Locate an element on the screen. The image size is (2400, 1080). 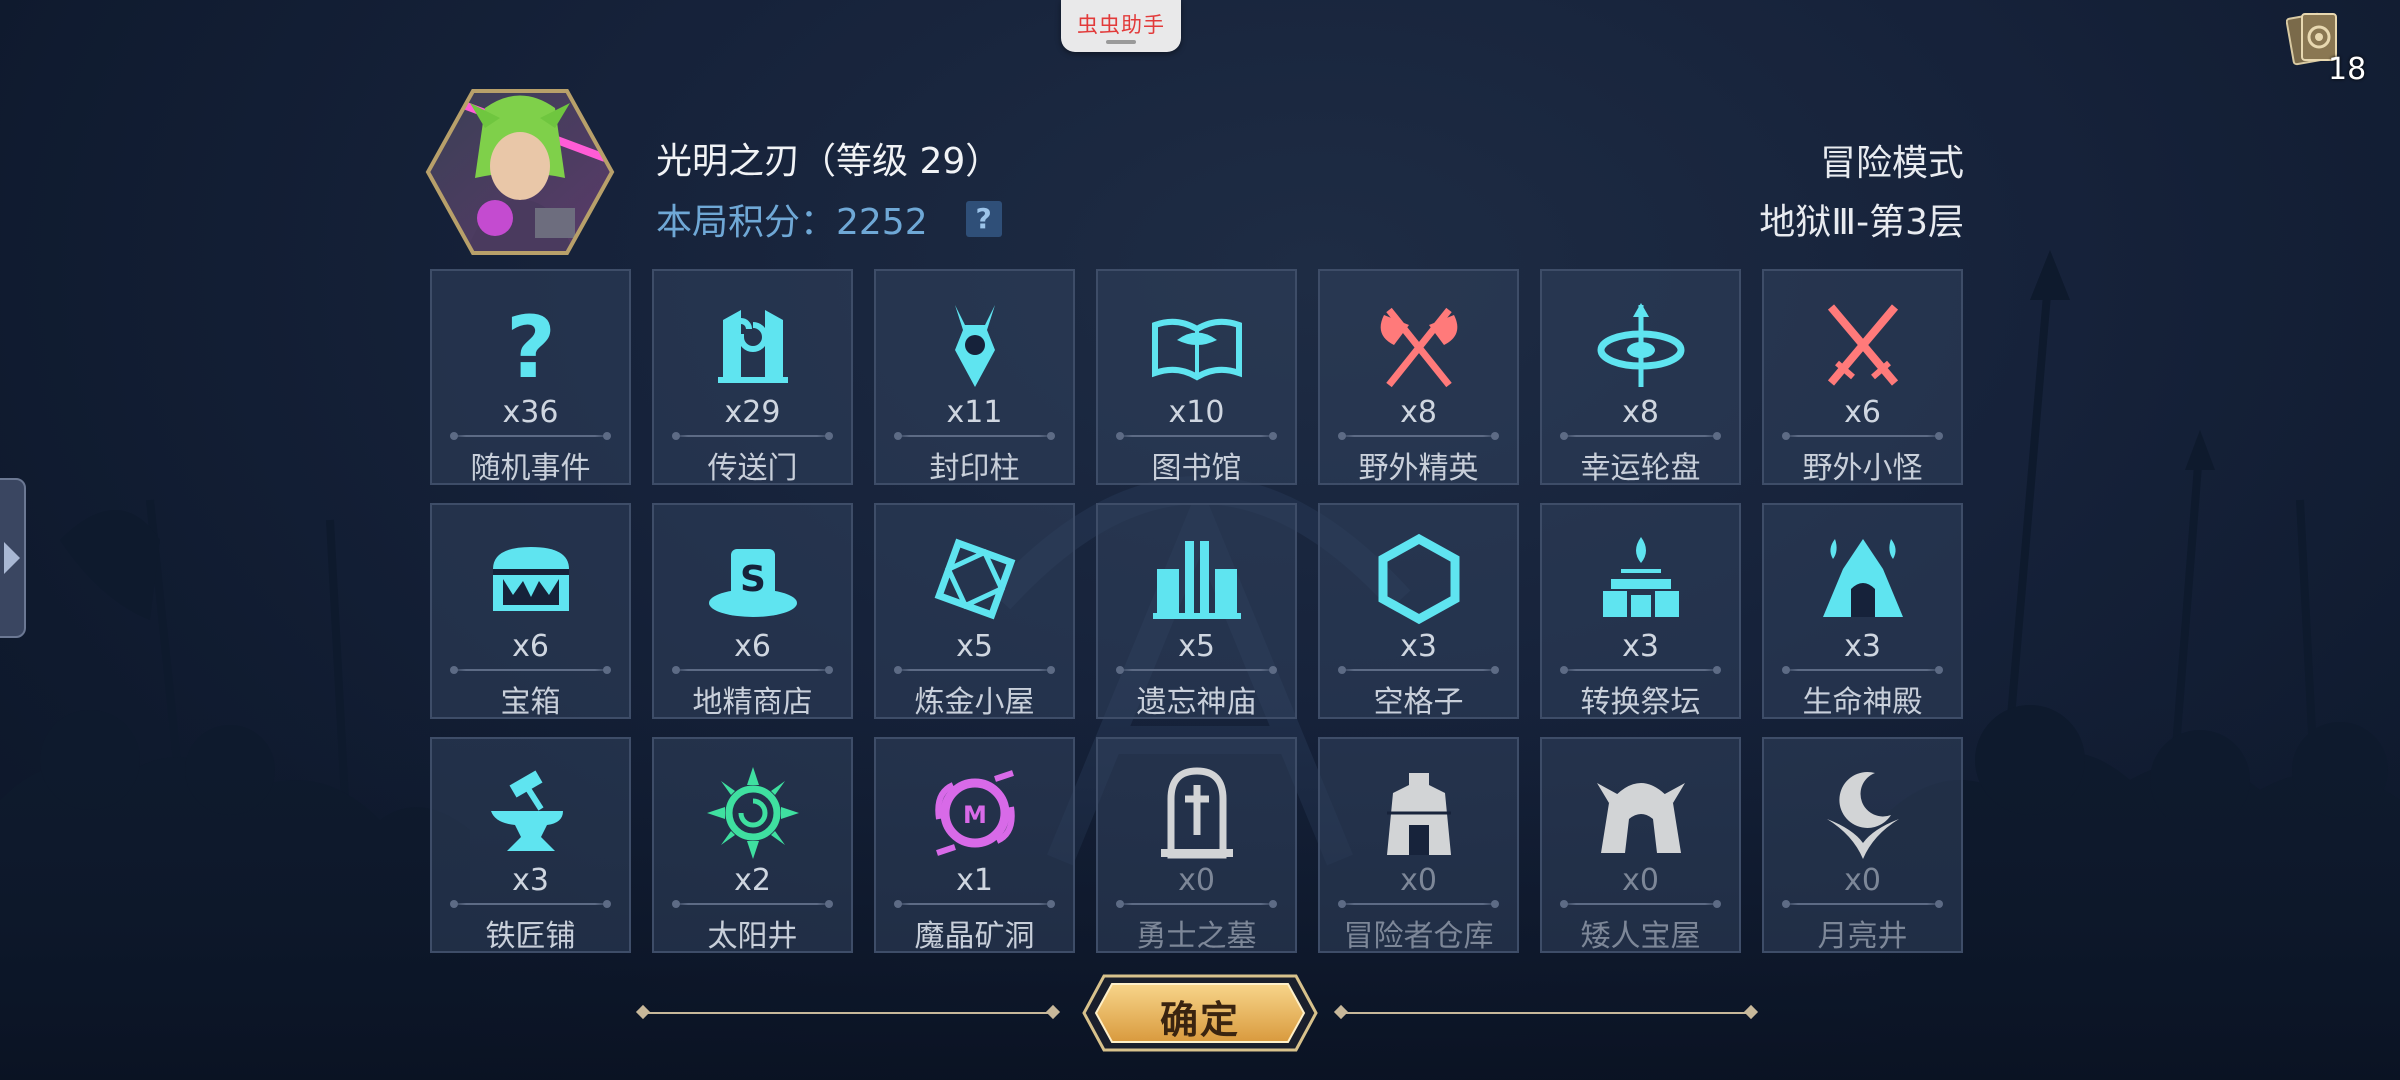
chevron-right-icon is located at coordinates (12, 558).